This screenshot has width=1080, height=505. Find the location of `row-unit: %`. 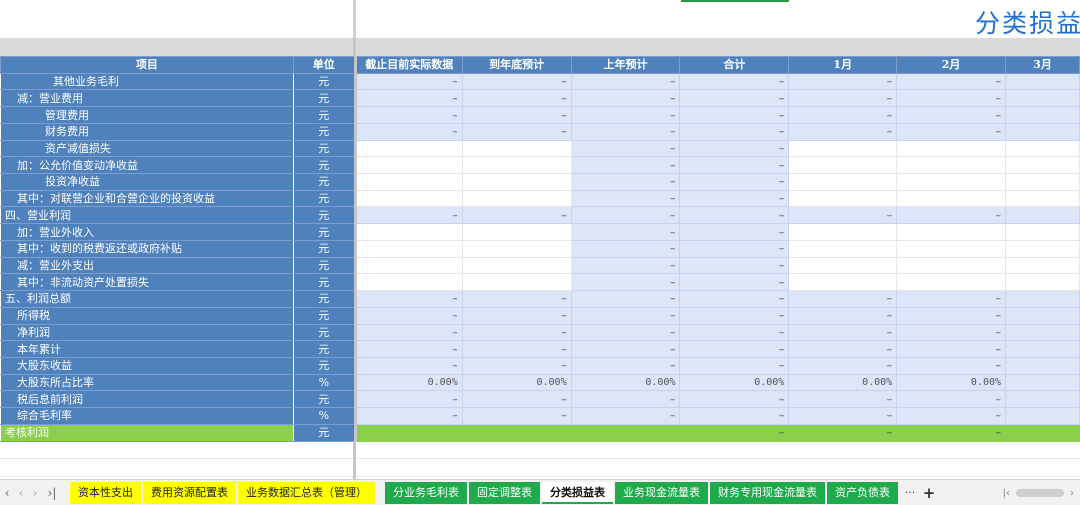

row-unit: % is located at coordinates (324, 416).